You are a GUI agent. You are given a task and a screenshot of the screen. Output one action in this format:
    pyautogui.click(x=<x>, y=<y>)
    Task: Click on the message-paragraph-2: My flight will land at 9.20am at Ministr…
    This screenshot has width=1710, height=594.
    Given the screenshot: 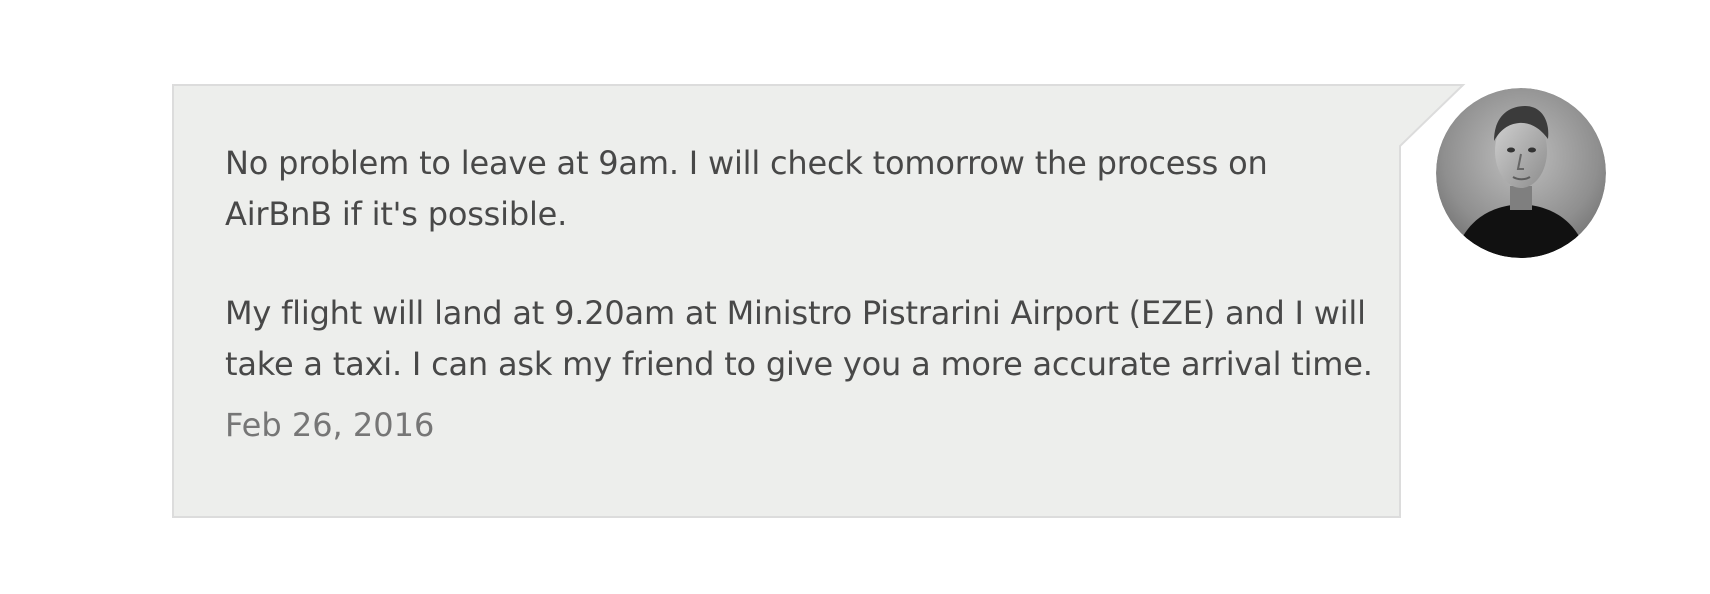 What is the action you would take?
    pyautogui.click(x=799, y=338)
    